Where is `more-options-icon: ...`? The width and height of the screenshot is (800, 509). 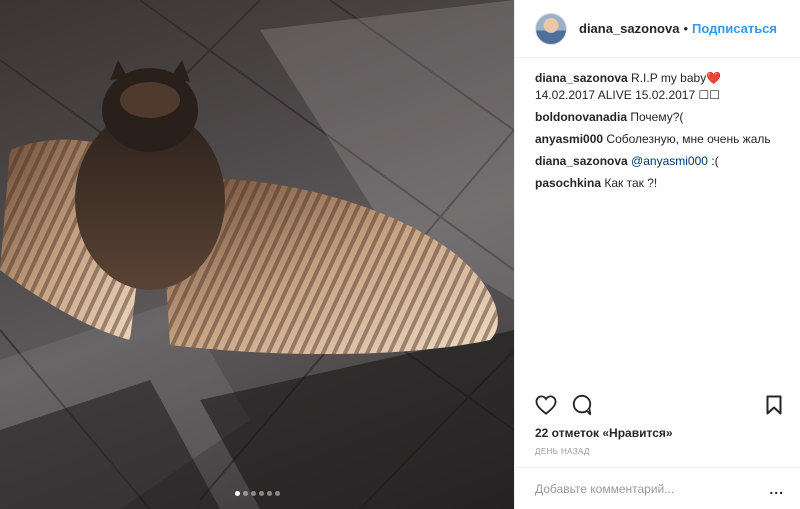 more-options-icon: ... is located at coordinates (776, 489).